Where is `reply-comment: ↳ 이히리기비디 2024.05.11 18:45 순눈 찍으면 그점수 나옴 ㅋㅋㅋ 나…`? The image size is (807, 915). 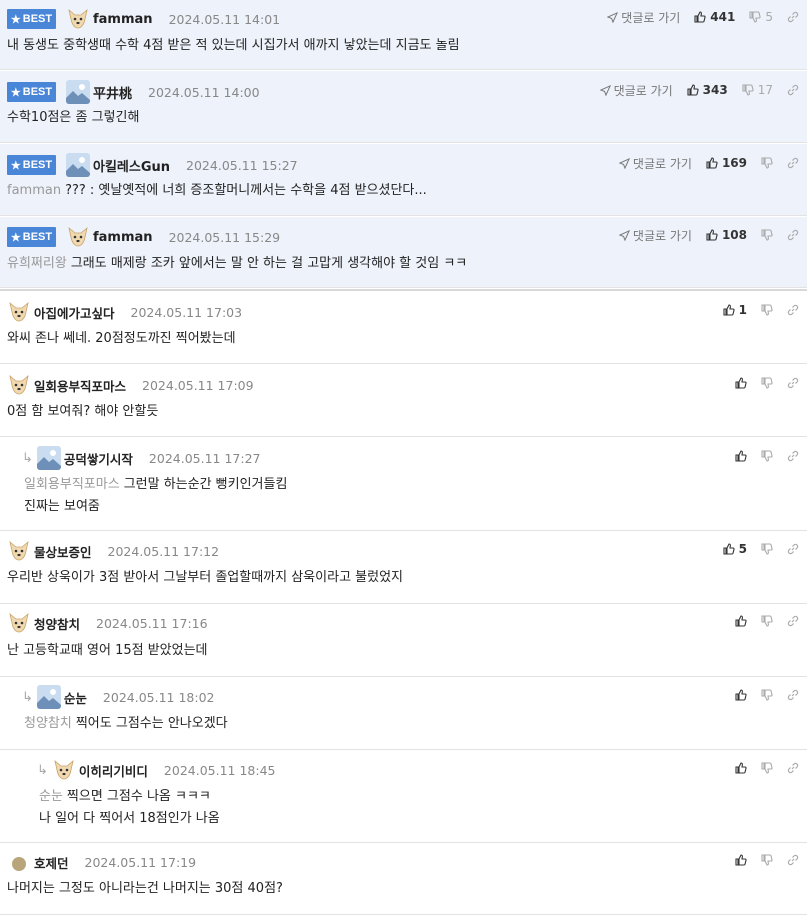
reply-comment: ↳ 이히리기비디 2024.05.11 18:45 순눈 찍으면 그점수 나옴 ㅋㅋㅋ 나… is located at coordinates (403, 797).